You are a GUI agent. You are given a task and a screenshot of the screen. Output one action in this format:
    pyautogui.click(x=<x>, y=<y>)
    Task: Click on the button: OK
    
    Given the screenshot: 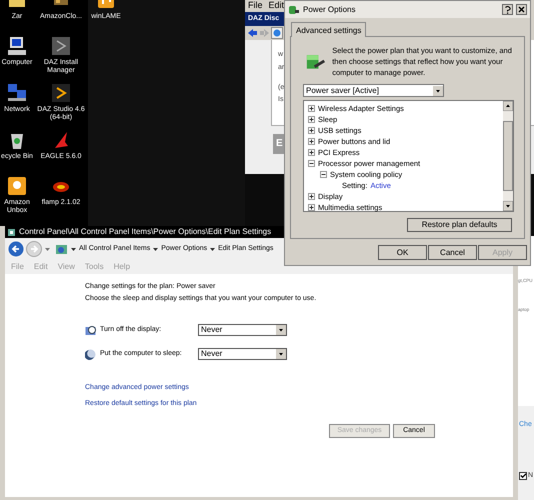 What is the action you would take?
    pyautogui.click(x=402, y=252)
    